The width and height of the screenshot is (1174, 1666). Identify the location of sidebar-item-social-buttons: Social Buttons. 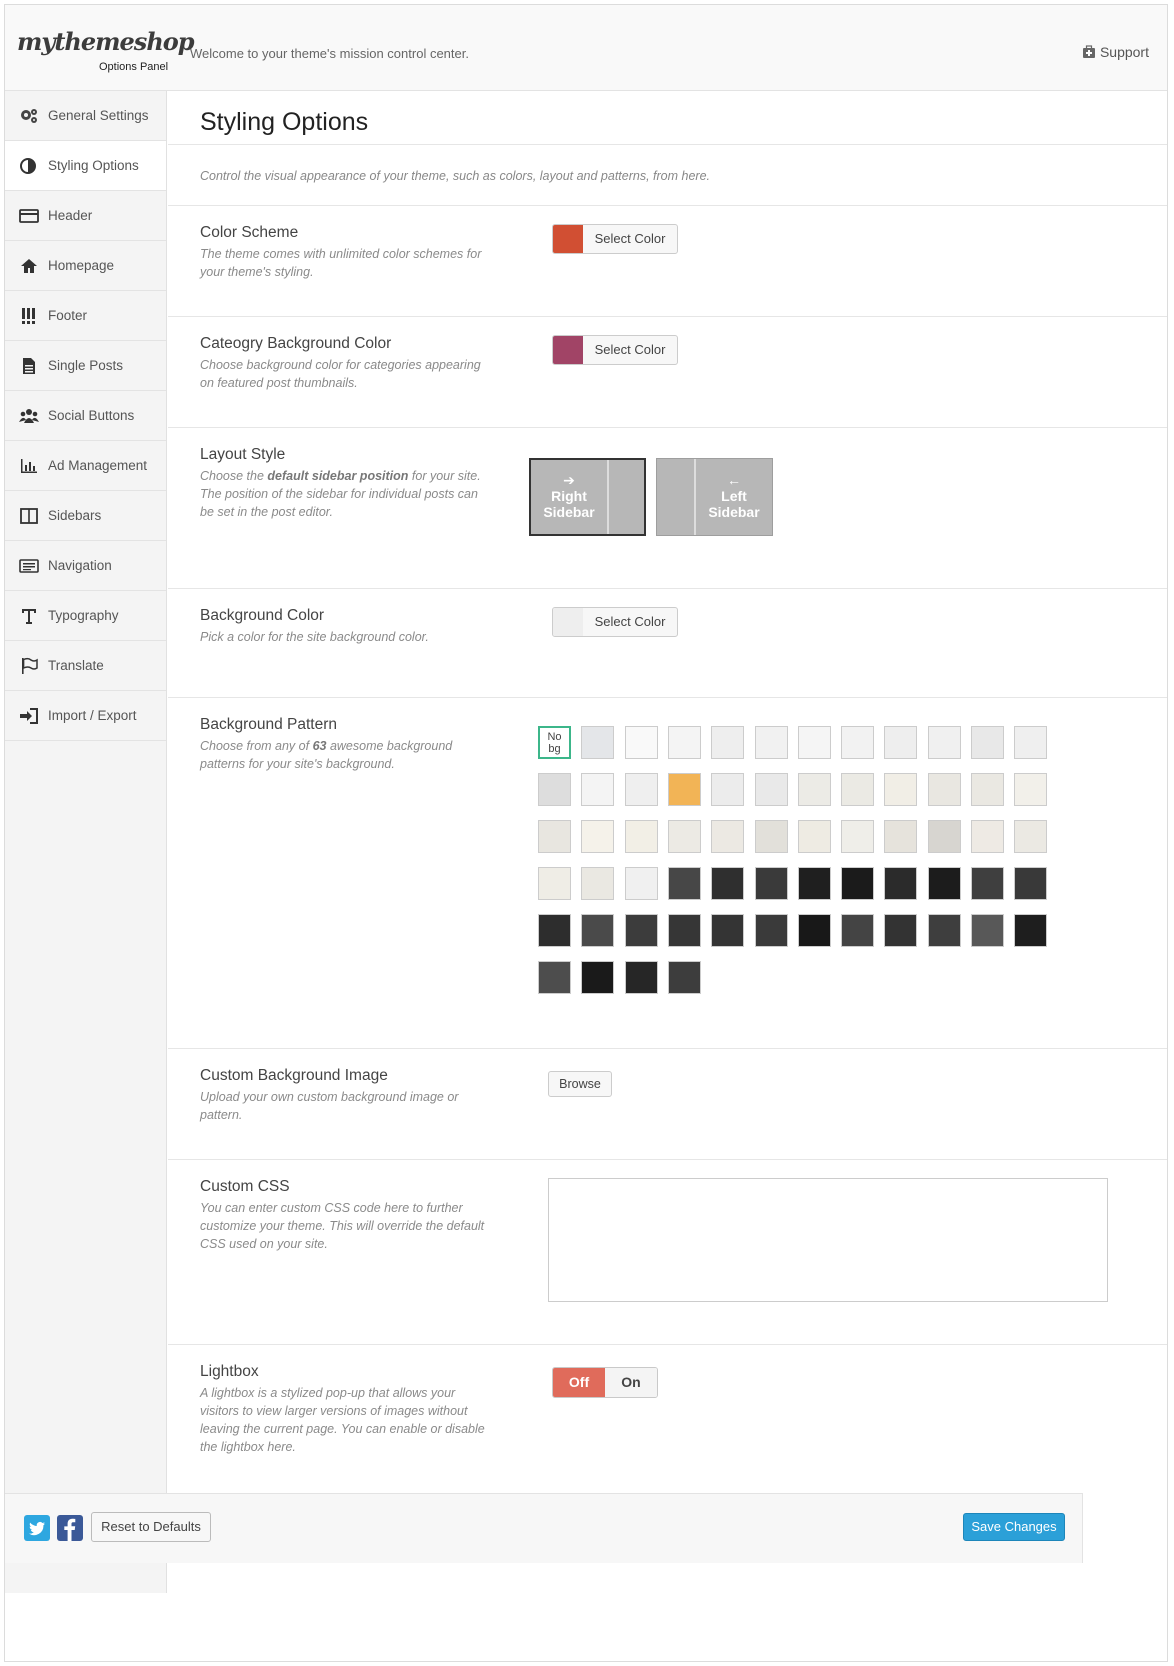
(85, 416).